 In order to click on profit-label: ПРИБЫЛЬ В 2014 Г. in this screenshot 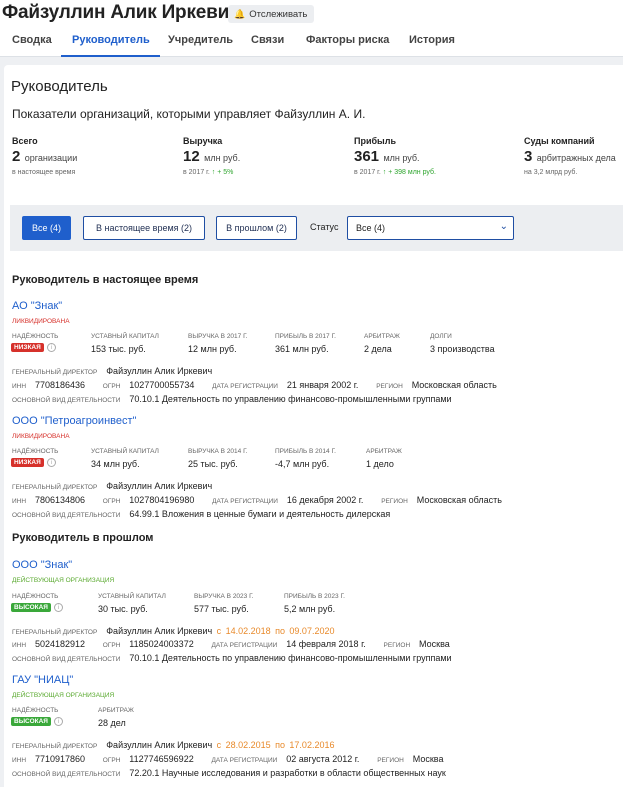, I will do `click(305, 451)`.